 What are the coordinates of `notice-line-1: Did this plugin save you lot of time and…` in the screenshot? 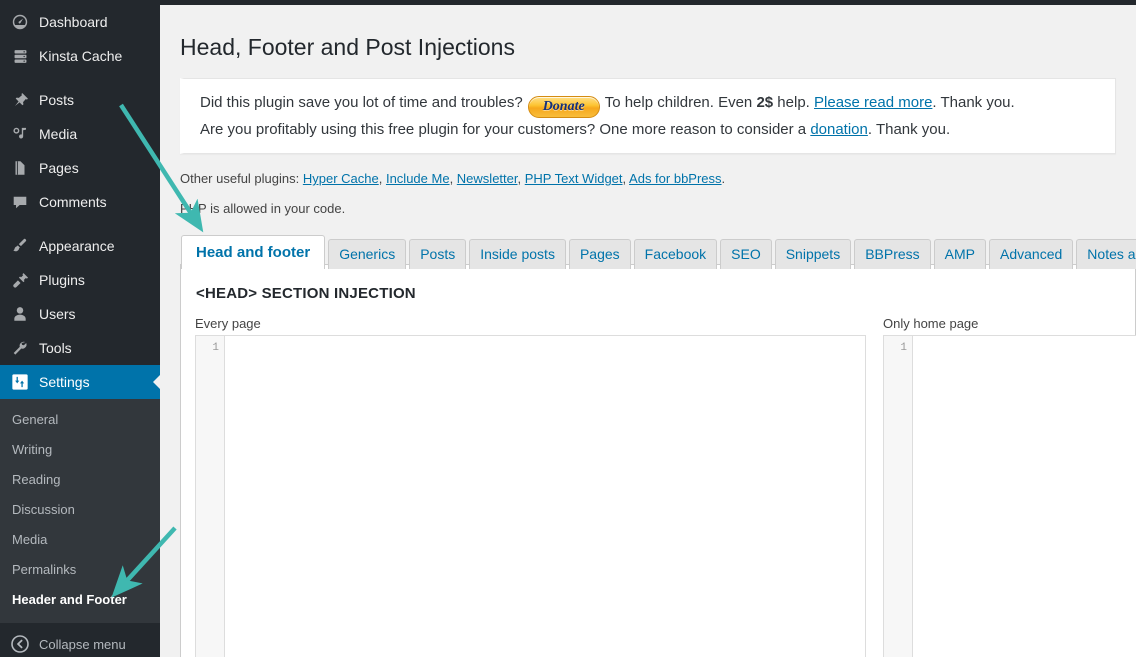 It's located at (651, 104).